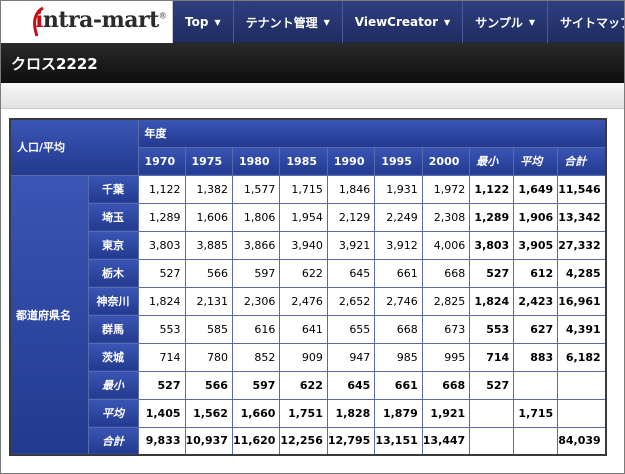  What do you see at coordinates (351, 413) in the screenshot?
I see `table-cell: 1,828` at bounding box center [351, 413].